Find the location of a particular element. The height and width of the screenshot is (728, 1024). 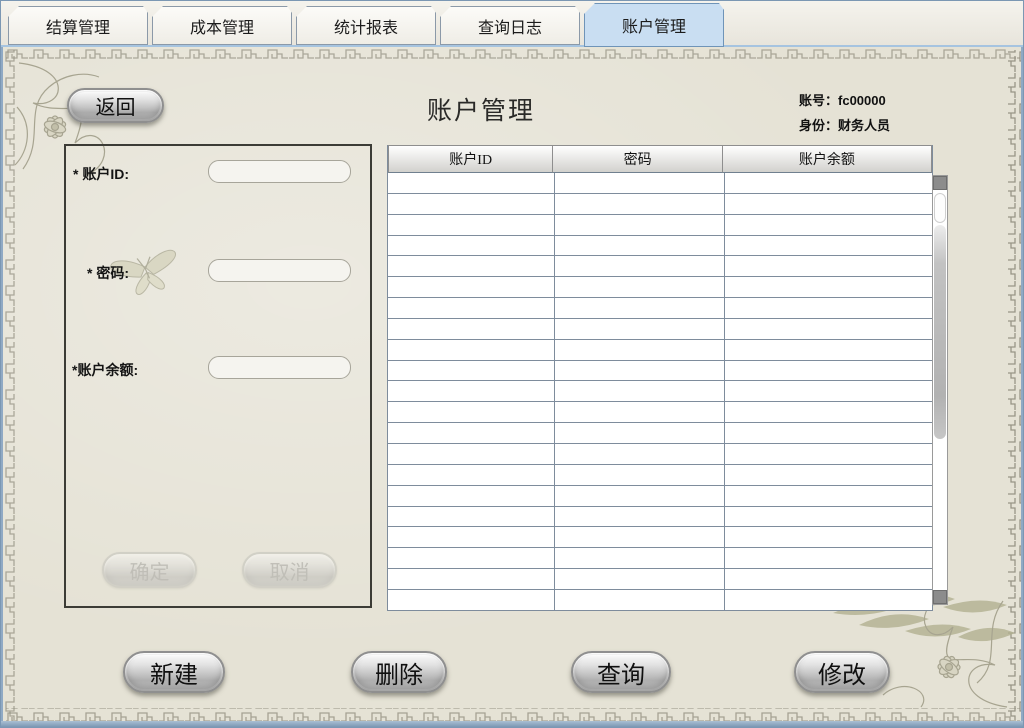

account-number-value: fc00000 is located at coordinates (862, 100).